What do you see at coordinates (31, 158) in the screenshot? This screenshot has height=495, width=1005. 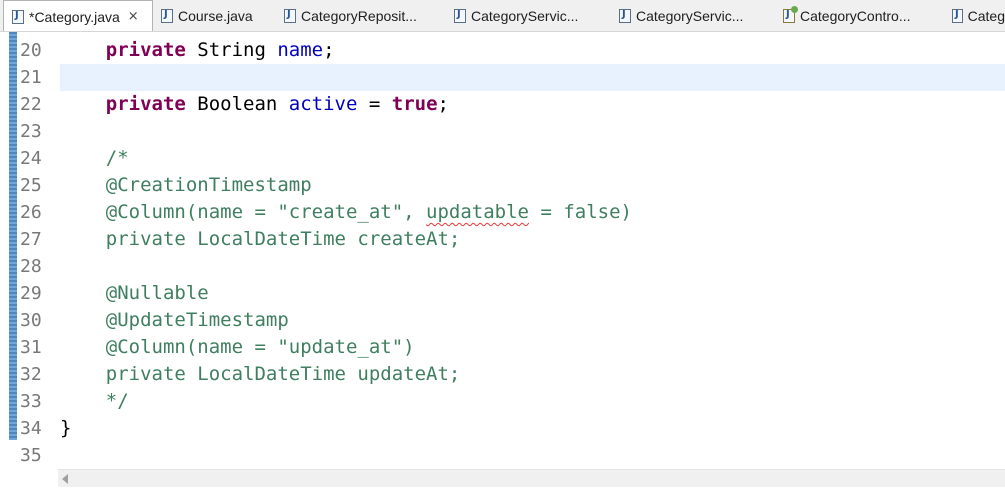 I see `line-number: 24` at bounding box center [31, 158].